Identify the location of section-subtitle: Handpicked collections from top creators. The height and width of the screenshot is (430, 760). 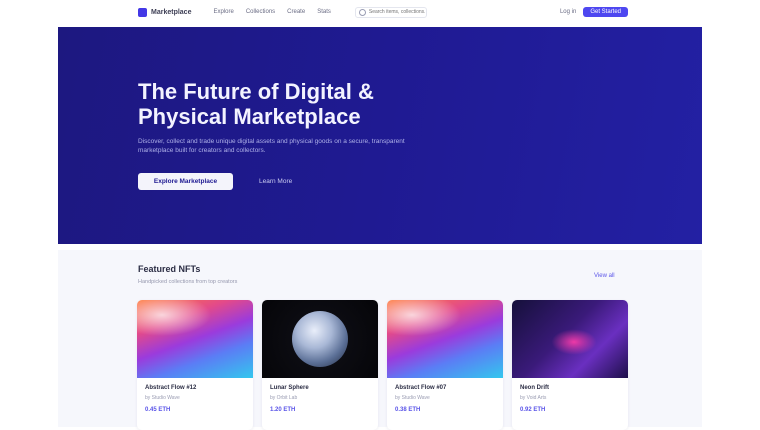
(188, 282).